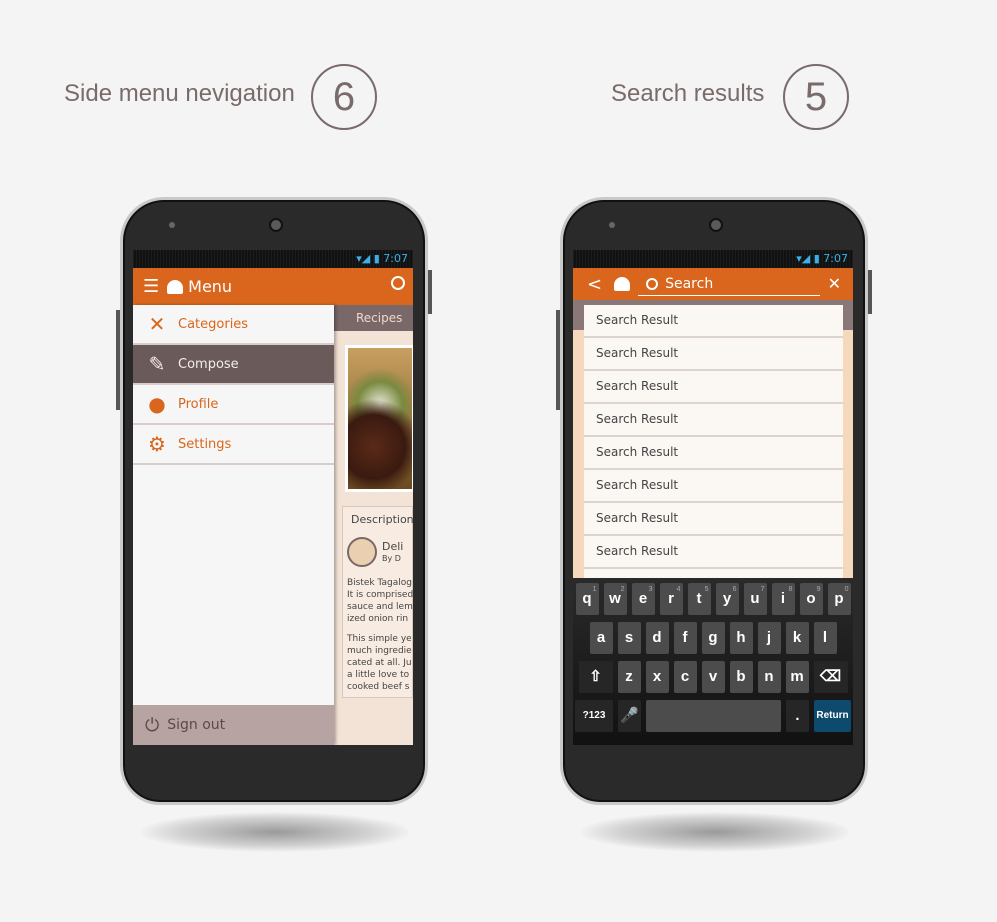  I want to click on key: f, so click(685, 638).